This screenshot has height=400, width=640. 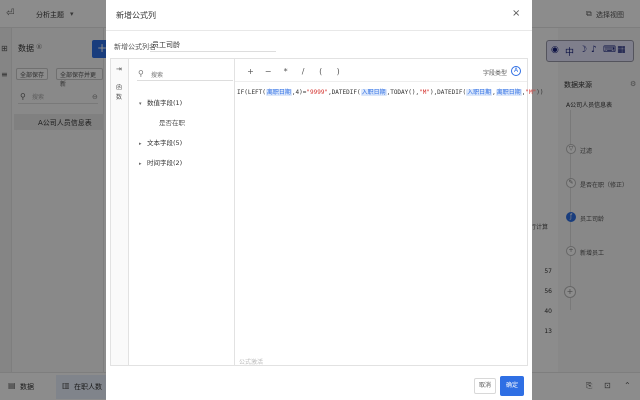 What do you see at coordinates (251, 362) in the screenshot?
I see `formula-hint: 公式激活` at bounding box center [251, 362].